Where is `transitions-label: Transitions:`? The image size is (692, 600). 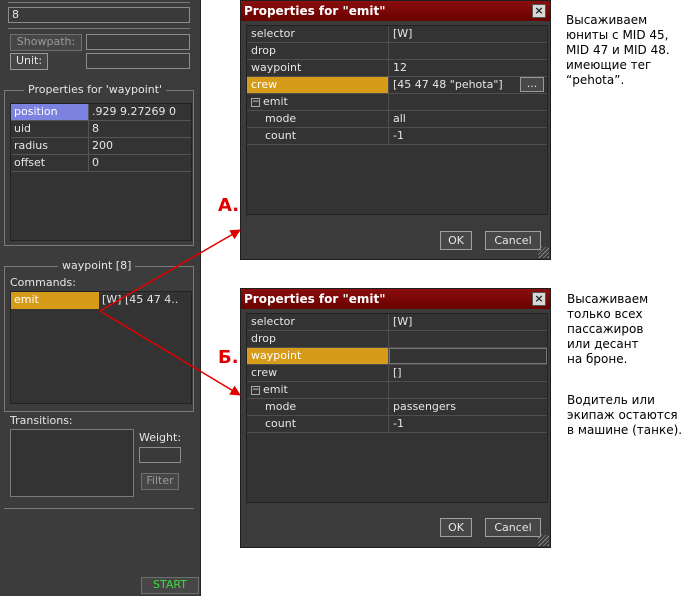
transitions-label: Transitions: is located at coordinates (41, 420).